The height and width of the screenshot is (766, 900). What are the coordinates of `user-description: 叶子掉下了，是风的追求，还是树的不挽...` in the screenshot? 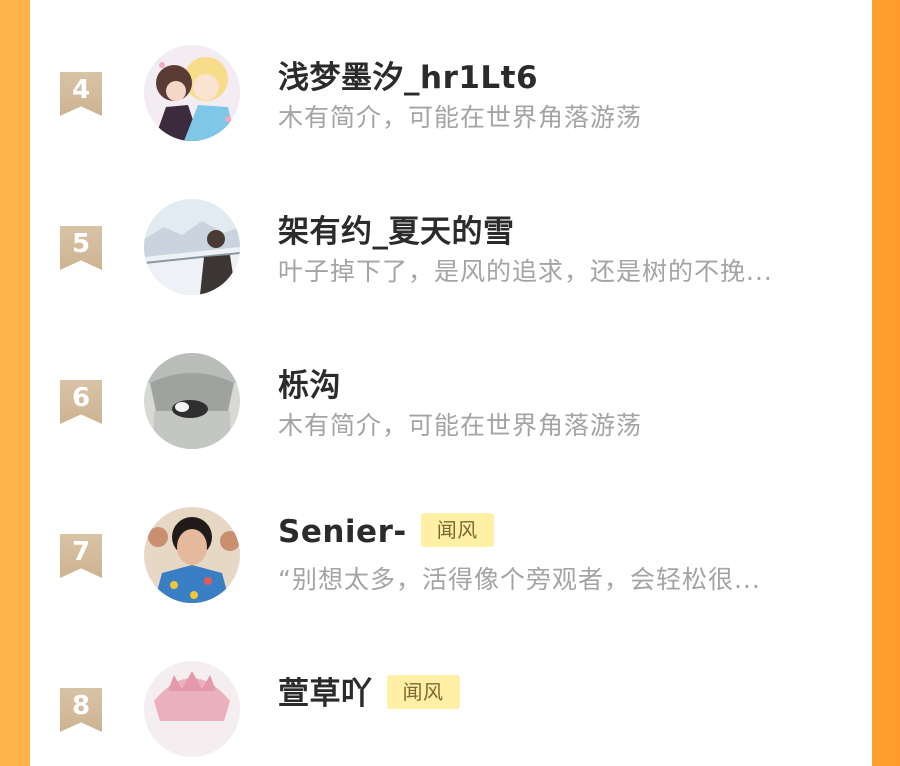 It's located at (525, 271).